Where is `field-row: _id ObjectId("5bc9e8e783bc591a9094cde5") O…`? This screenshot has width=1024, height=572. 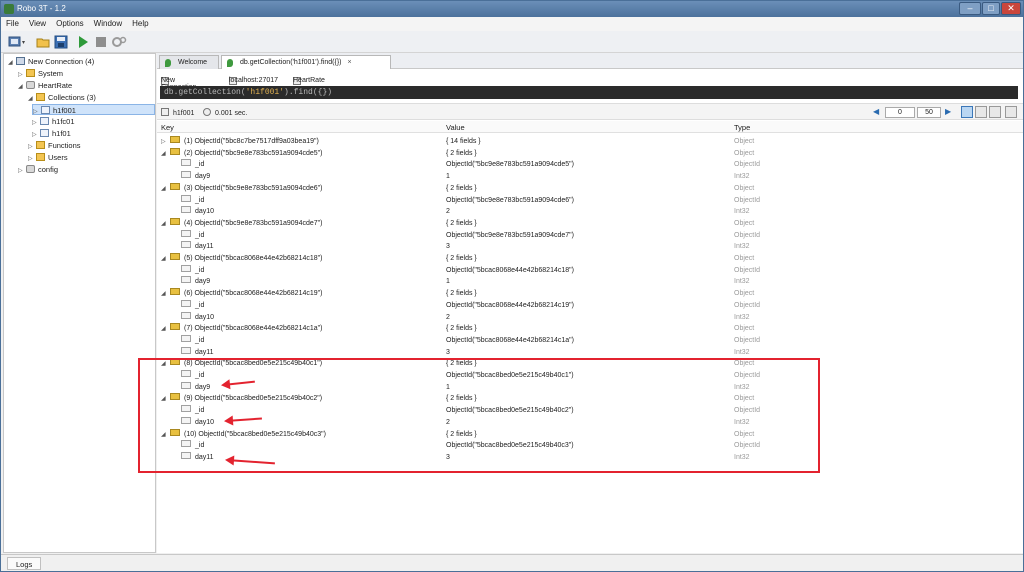 field-row: _id ObjectId("5bc9e8e783bc591a9094cde5") O… is located at coordinates (590, 164).